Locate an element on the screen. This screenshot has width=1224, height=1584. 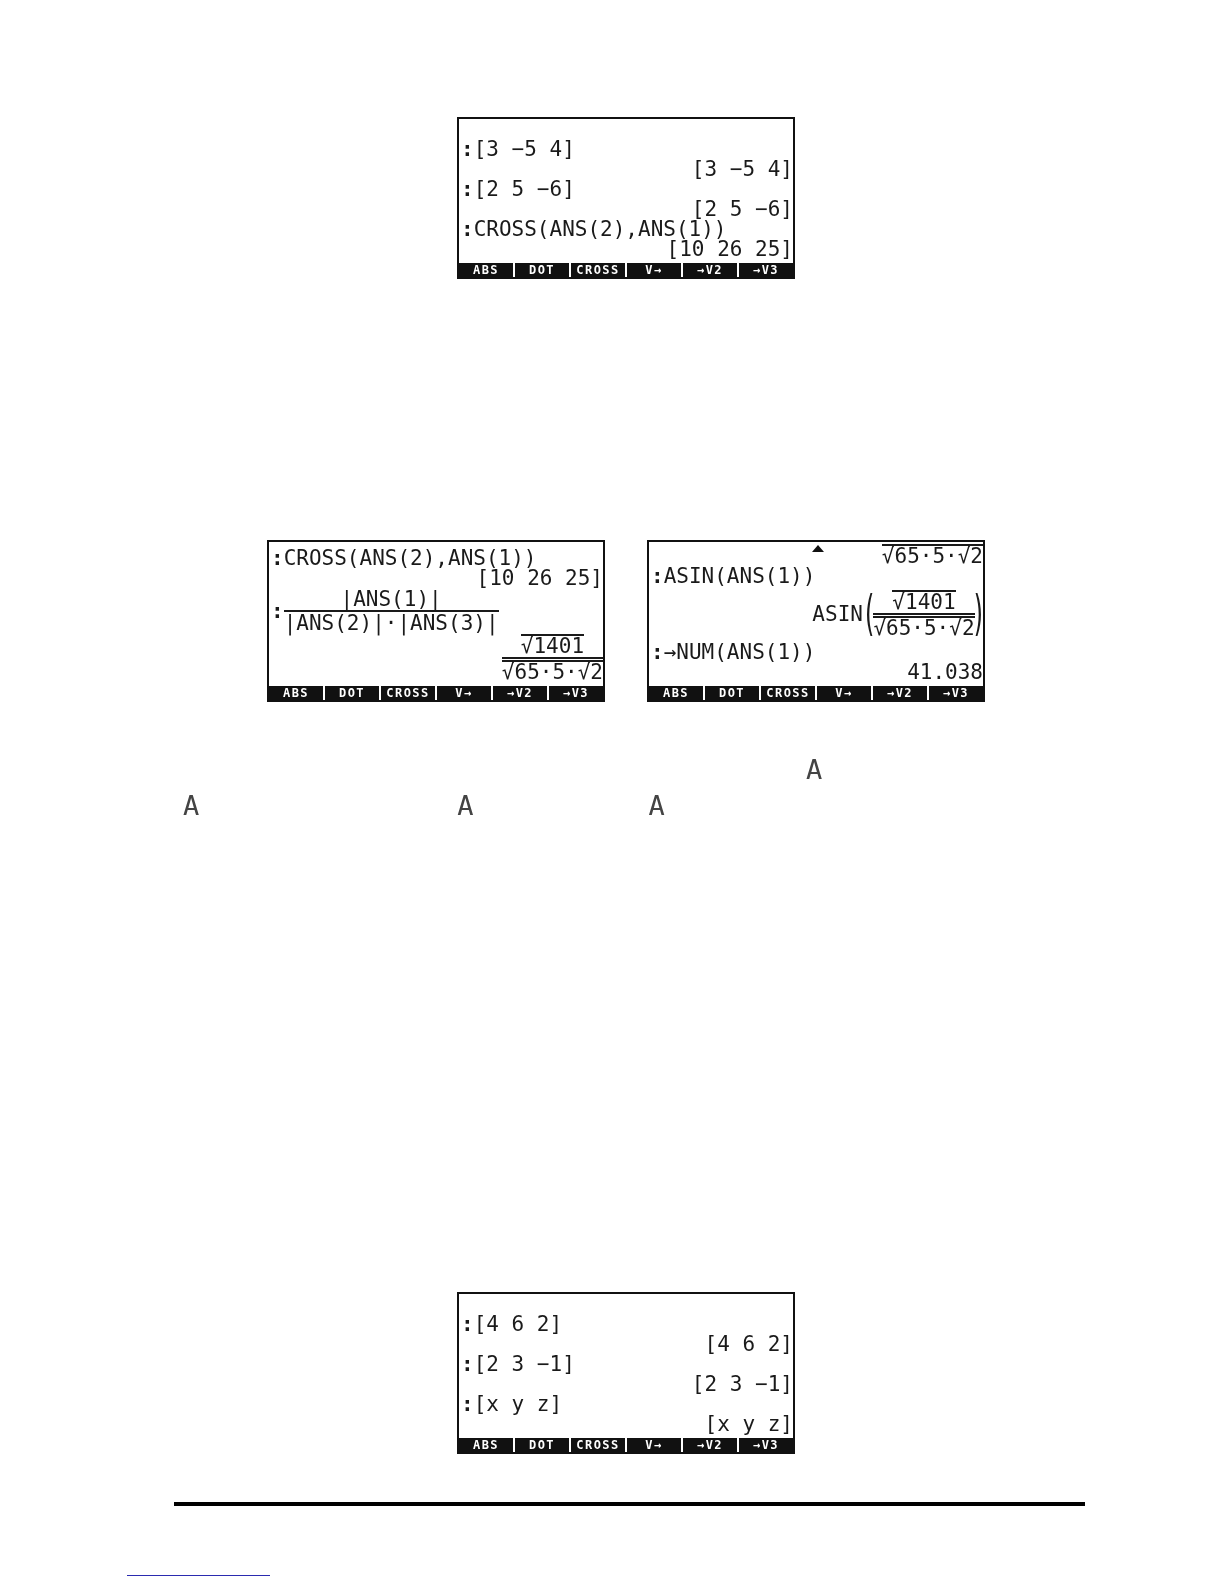
fraction-numerator: |ANS(1)| is located at coordinates (391, 599).